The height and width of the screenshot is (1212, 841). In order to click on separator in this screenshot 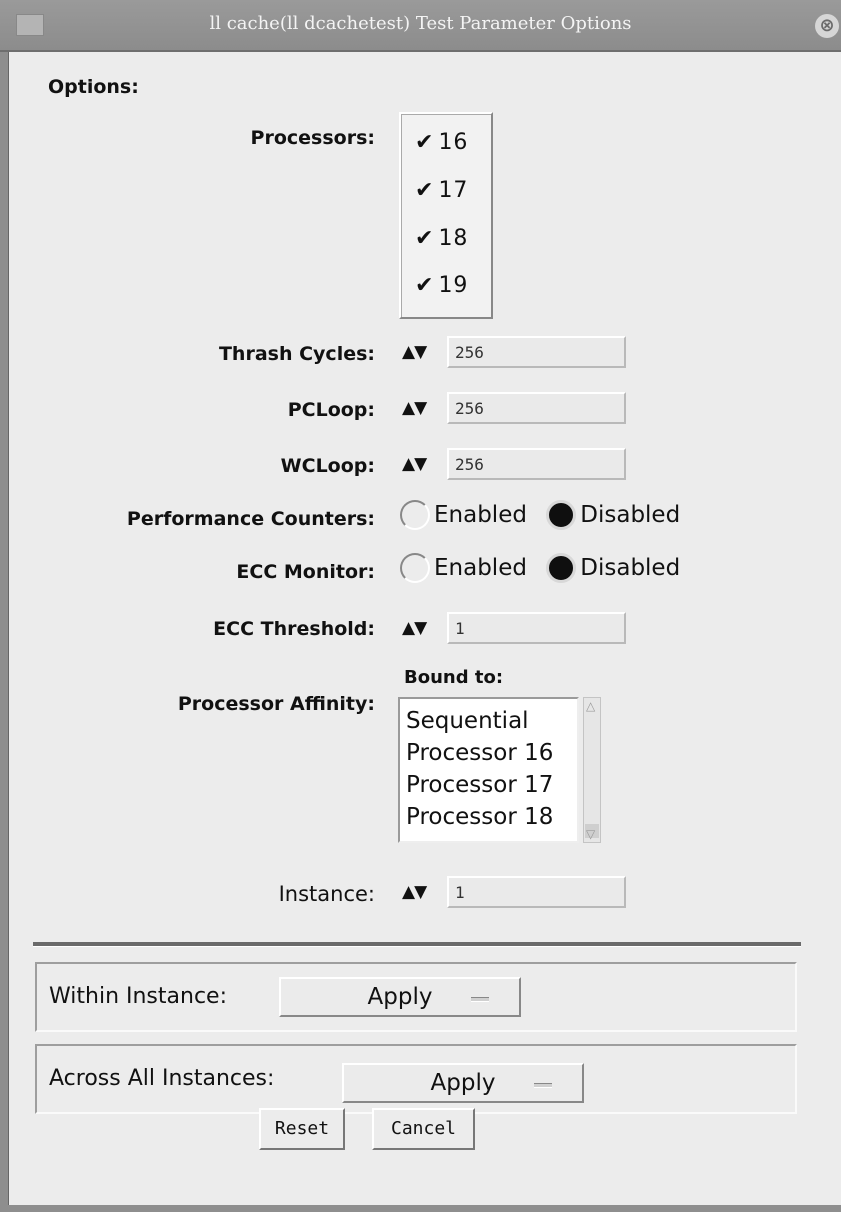, I will do `click(417, 944)`.